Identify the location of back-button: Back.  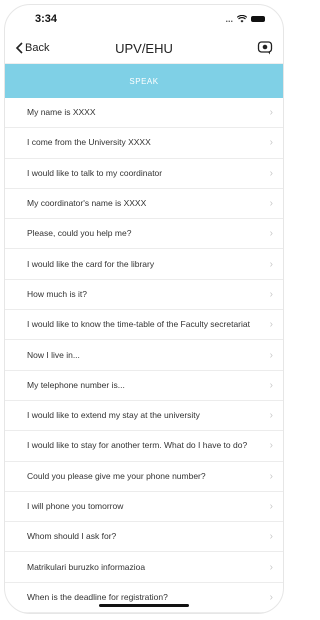
(27, 48).